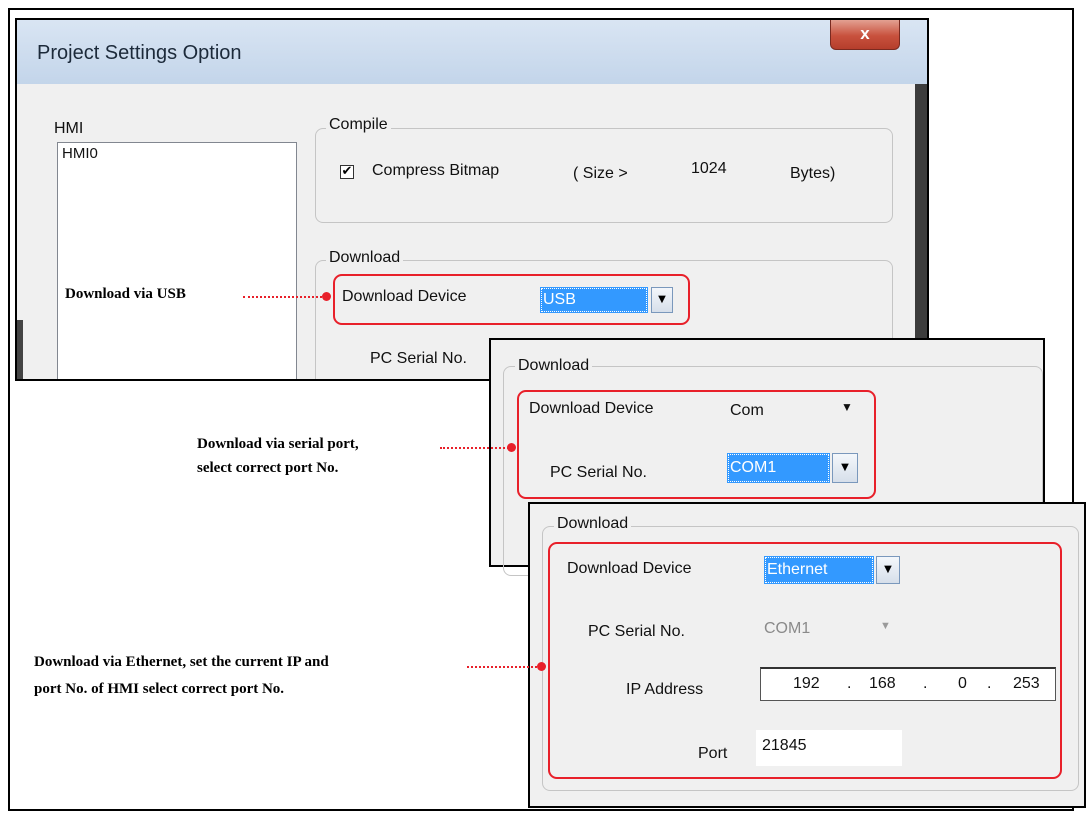 The image size is (1086, 821). What do you see at coordinates (278, 444) in the screenshot?
I see `annotation-serial-line1: Download via serial port,` at bounding box center [278, 444].